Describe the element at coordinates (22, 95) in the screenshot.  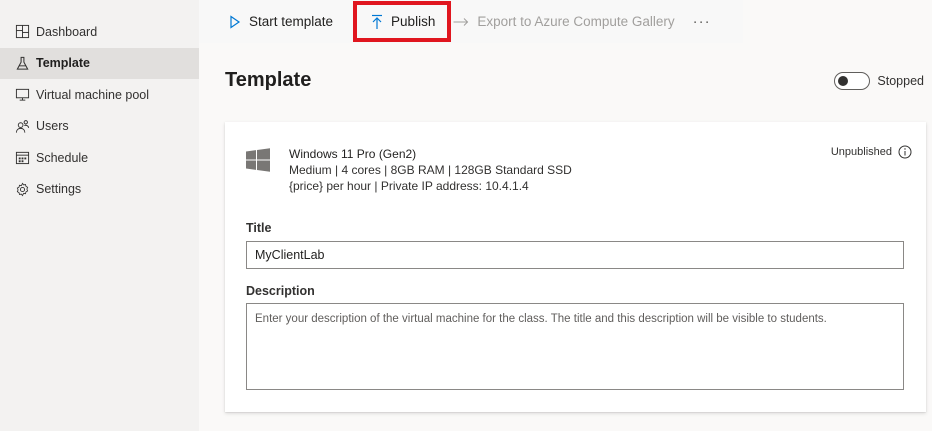
I see `monitor-icon` at that location.